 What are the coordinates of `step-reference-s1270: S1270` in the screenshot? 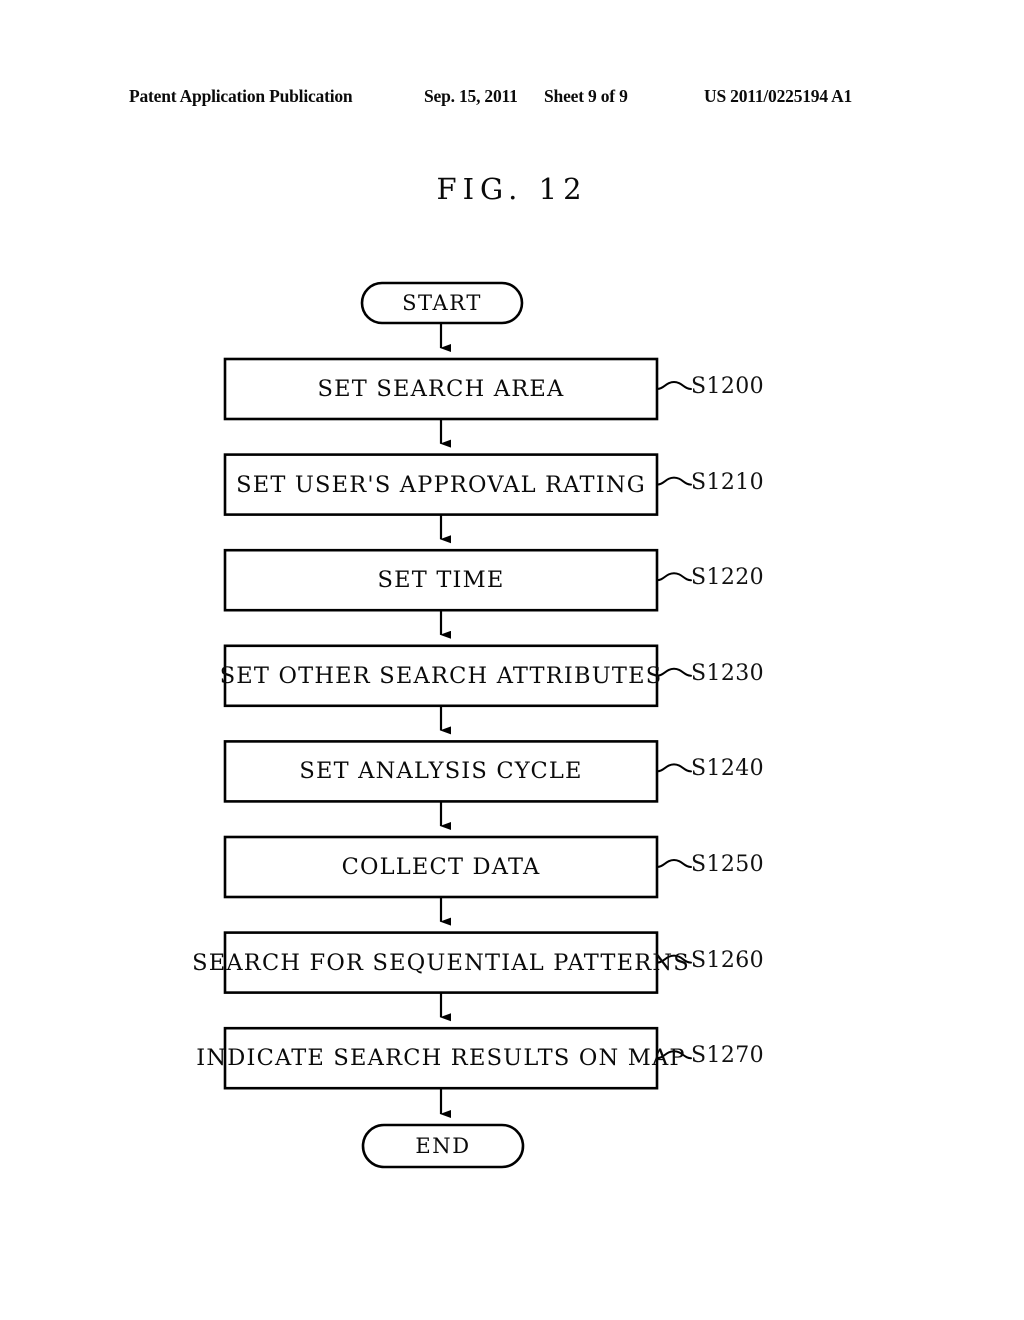 It's located at (728, 1056).